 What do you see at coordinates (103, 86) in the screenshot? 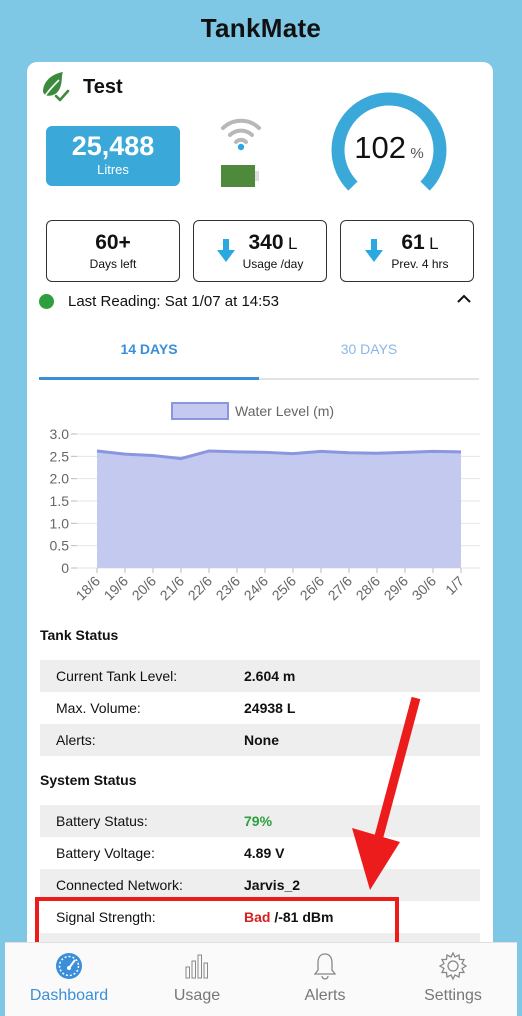
I see `tank-name: Test` at bounding box center [103, 86].